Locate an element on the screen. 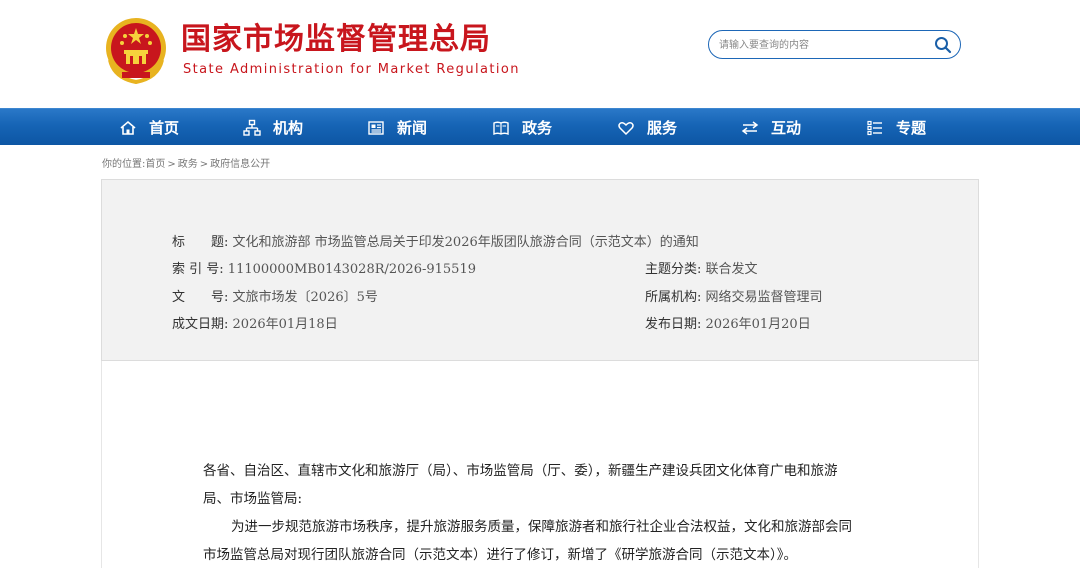  doc-no-value: 文旅市场发〔2026〕5号 is located at coordinates (305, 297).